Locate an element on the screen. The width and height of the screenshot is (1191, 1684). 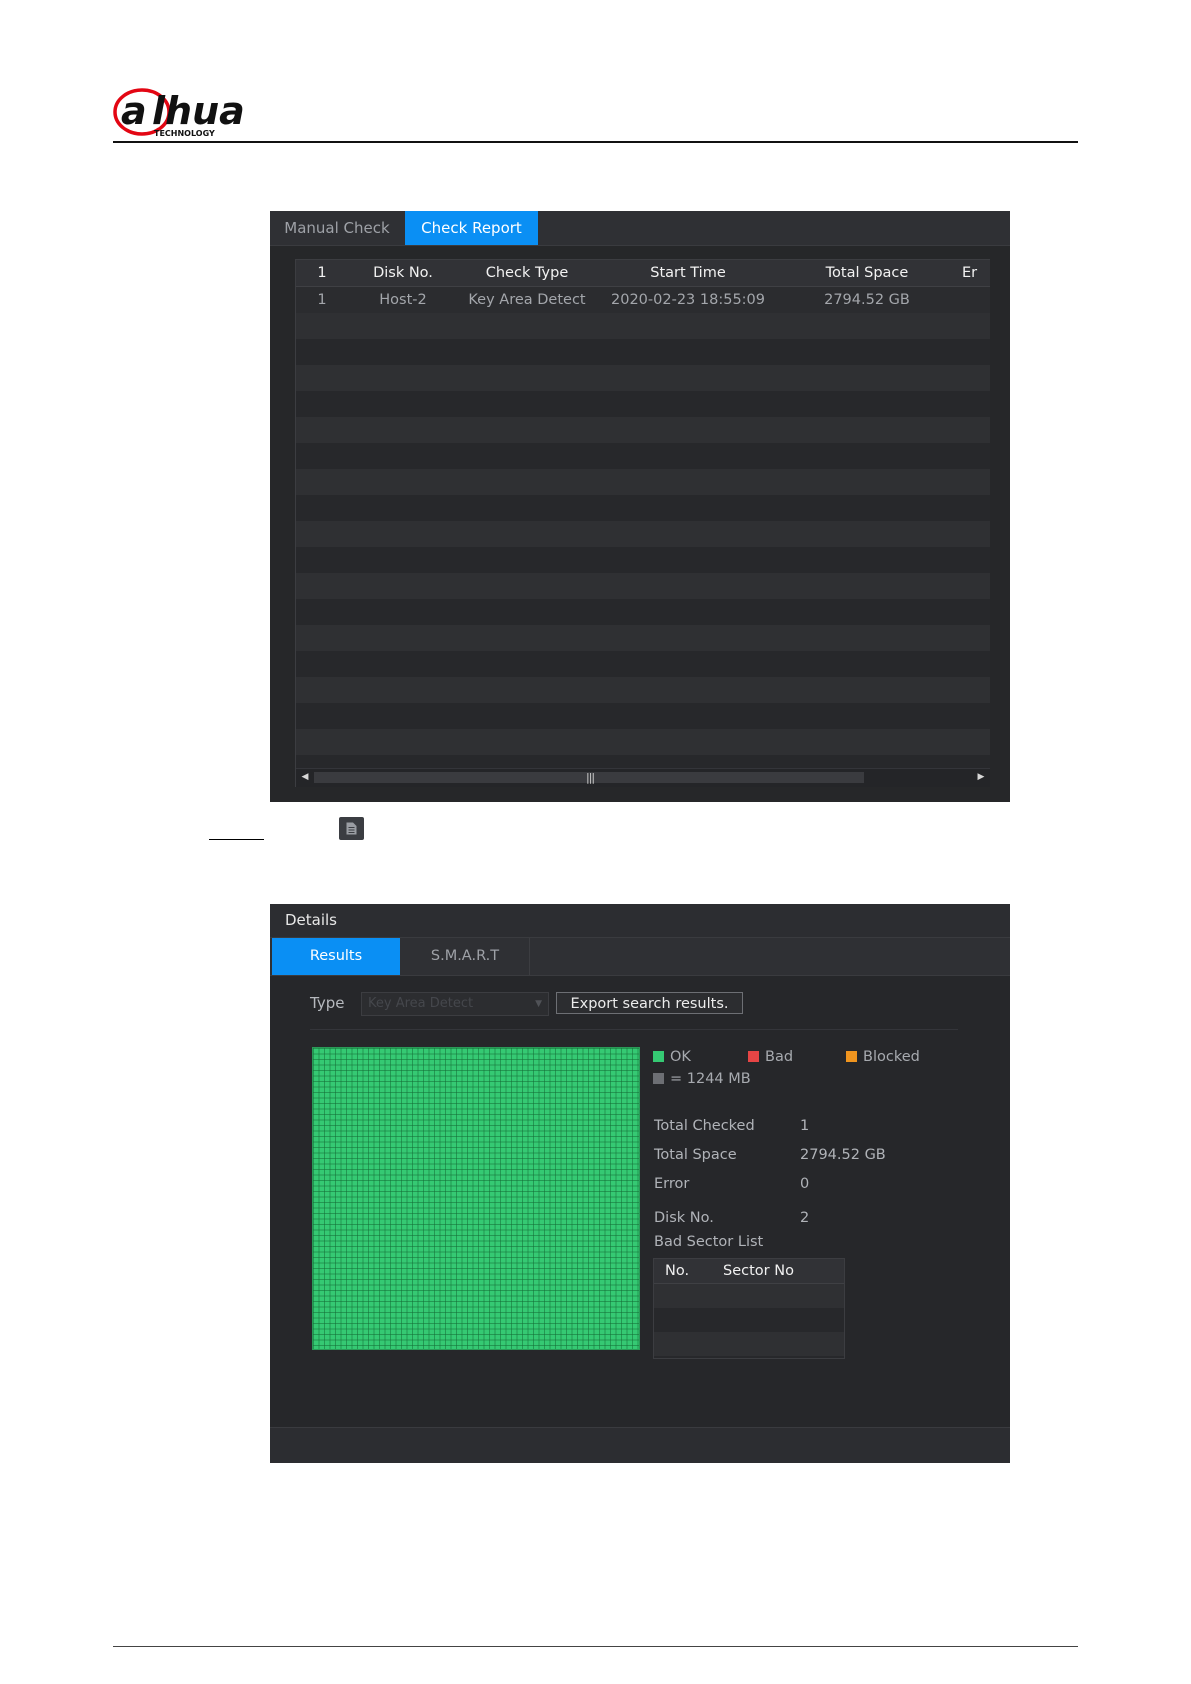
cell-error is located at coordinates (973, 300).